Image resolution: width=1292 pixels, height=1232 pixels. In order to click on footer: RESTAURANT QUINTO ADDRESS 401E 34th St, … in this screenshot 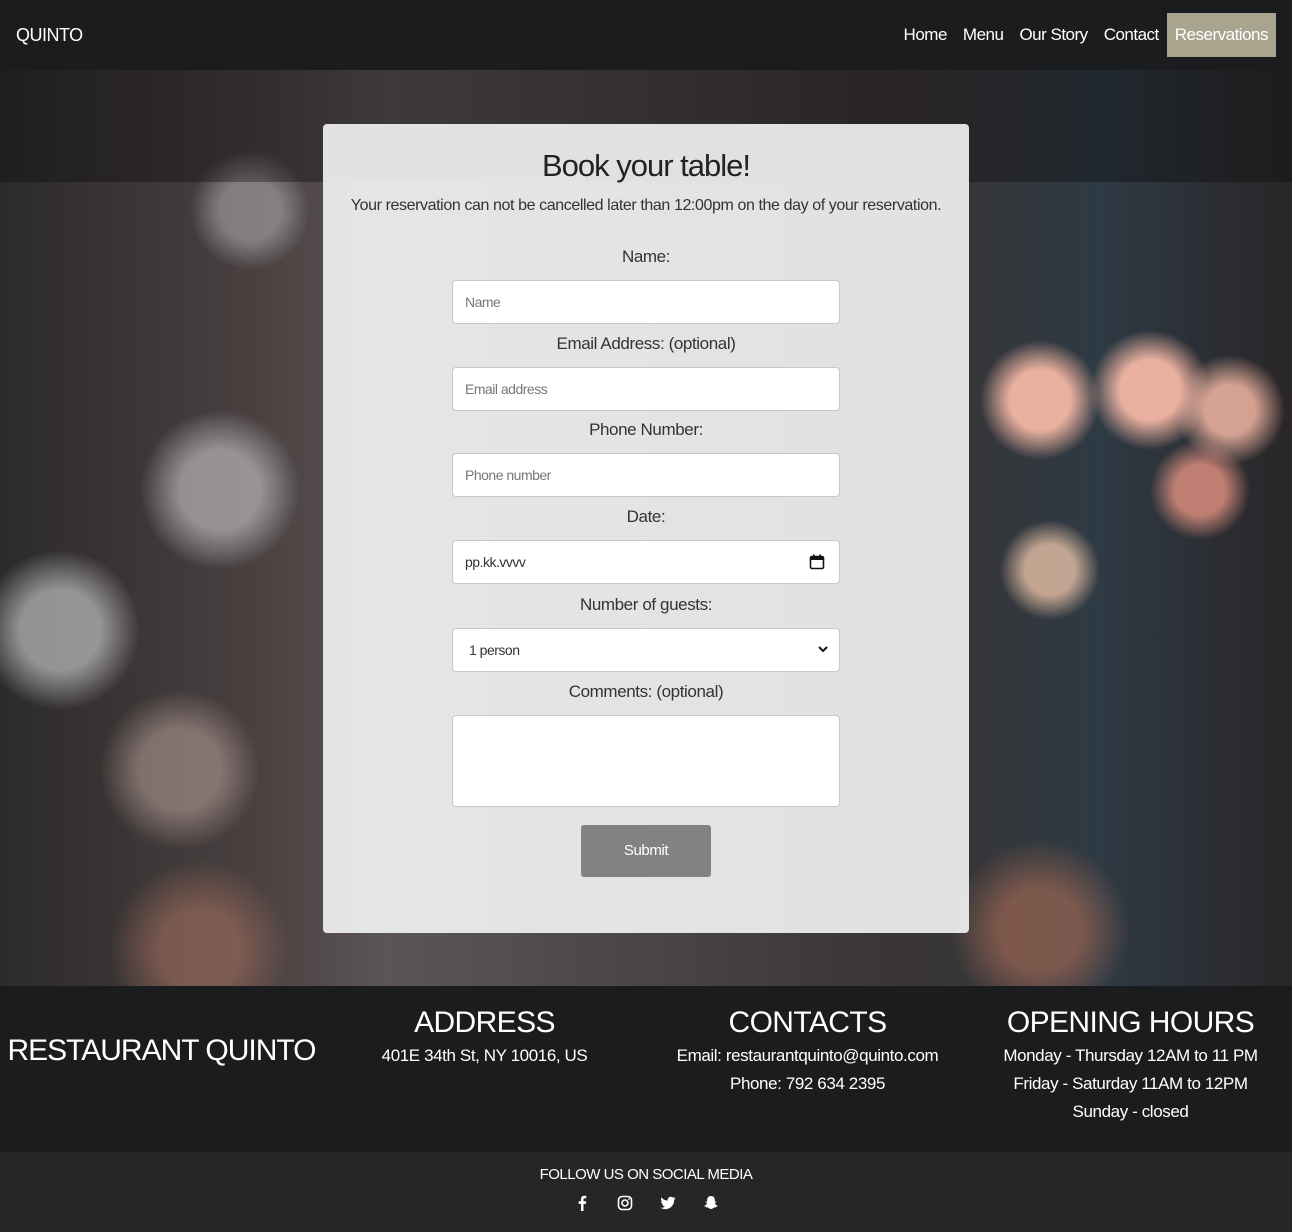, I will do `click(646, 1069)`.